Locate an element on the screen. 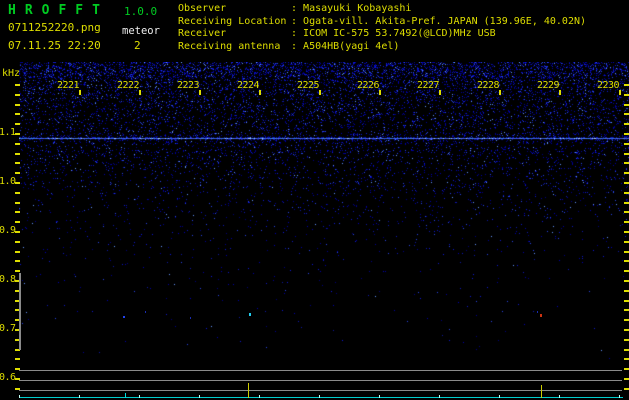 This screenshot has width=629, height=400. time-tick-label: 2230 is located at coordinates (608, 85).